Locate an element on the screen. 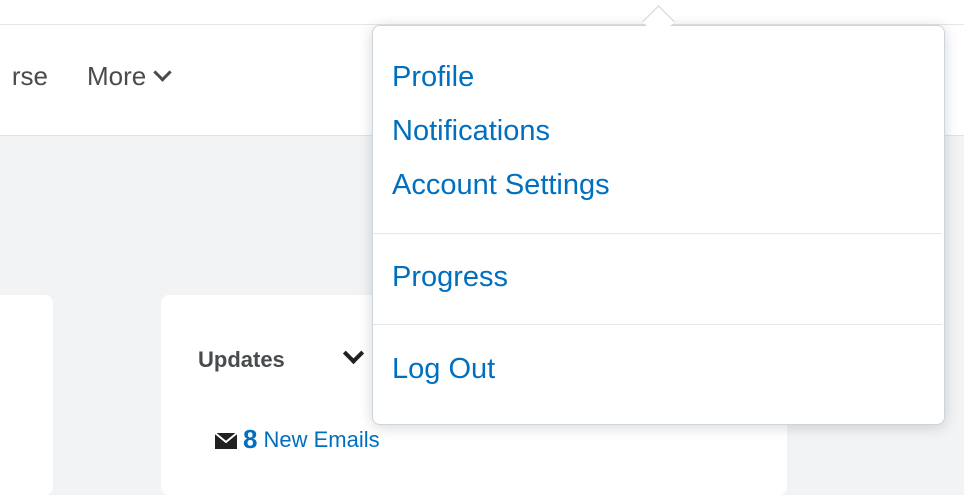 Image resolution: width=964 pixels, height=495 pixels. menu-item-log-out: Log Out is located at coordinates (443, 369).